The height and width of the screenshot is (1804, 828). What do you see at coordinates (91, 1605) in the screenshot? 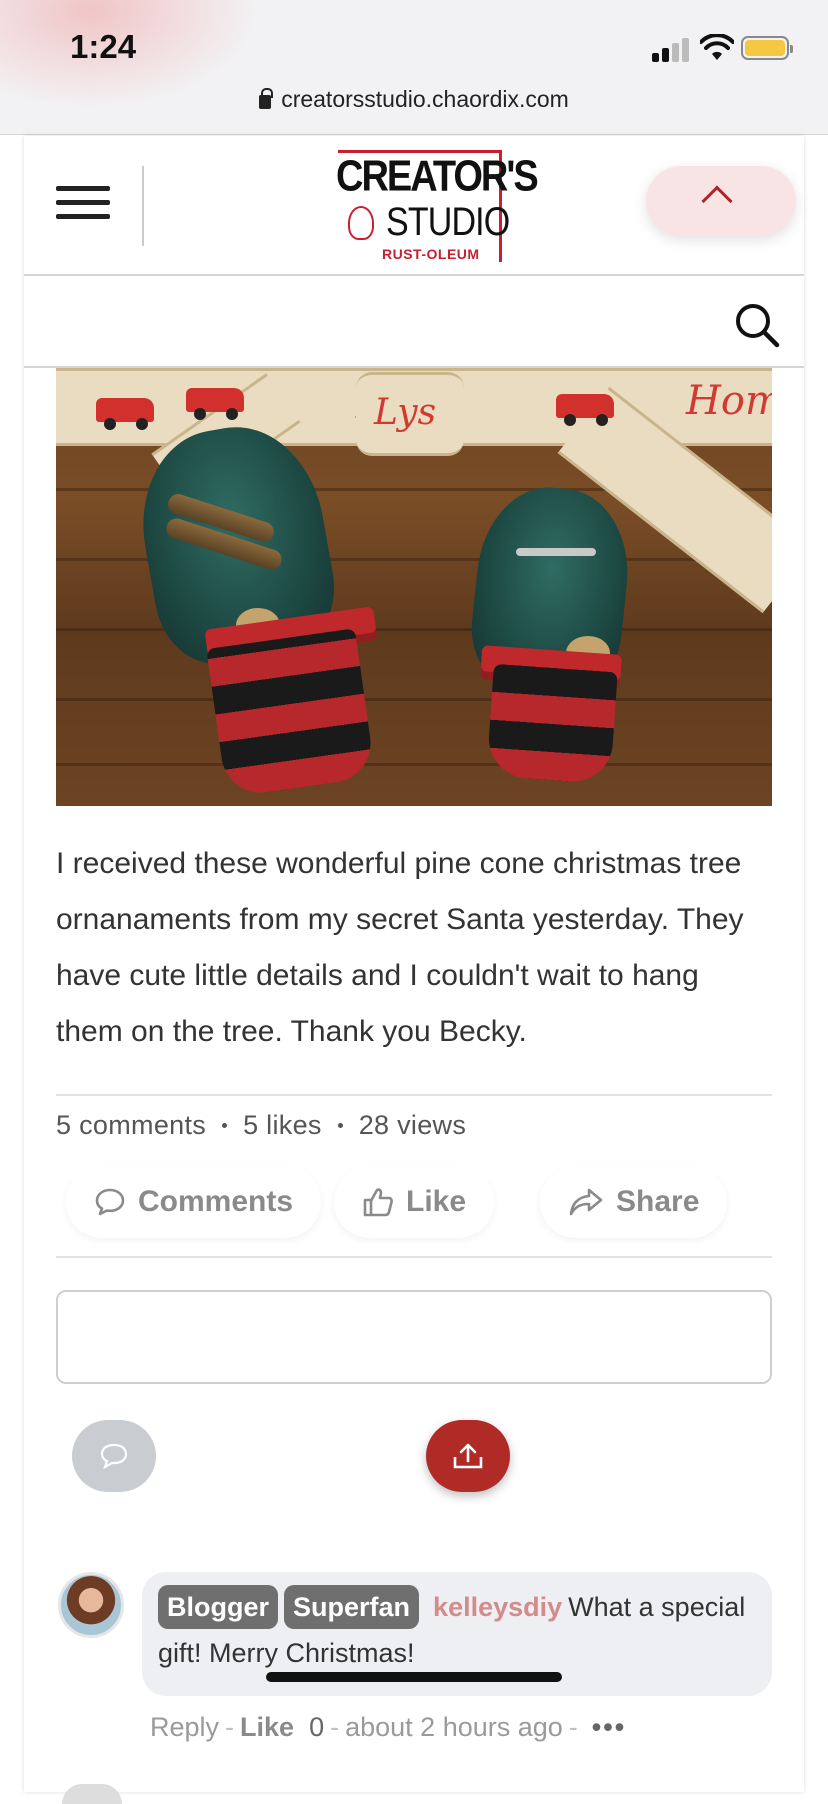
I see `commenter-avatar` at bounding box center [91, 1605].